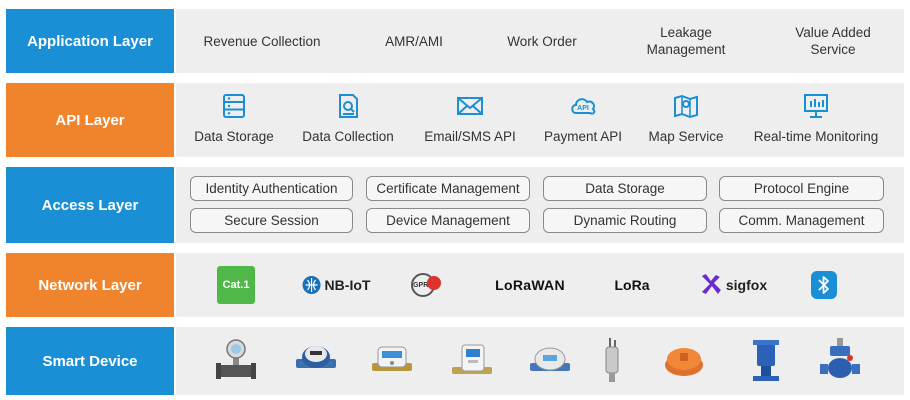 This screenshot has width=910, height=400. What do you see at coordinates (816, 136) in the screenshot?
I see `api-label: Real-time Monitoring` at bounding box center [816, 136].